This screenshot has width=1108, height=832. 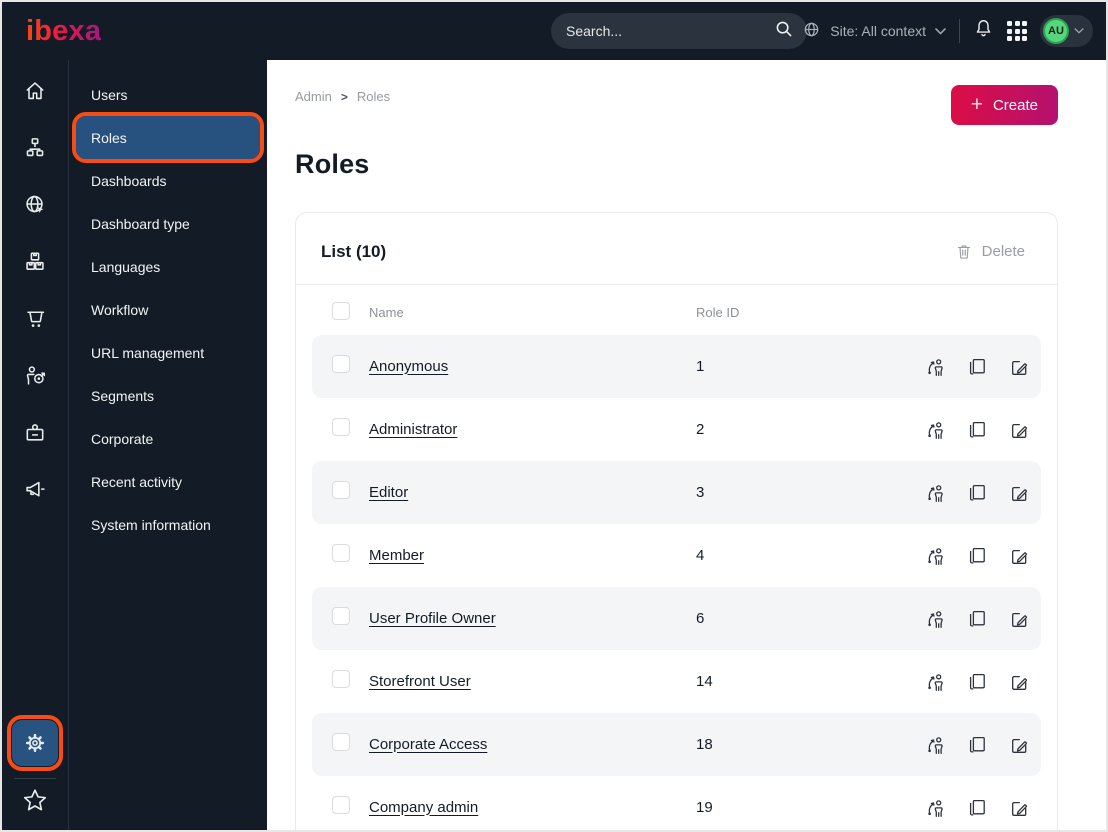 I want to click on sidebar-item-segments: Segments, so click(x=168, y=395).